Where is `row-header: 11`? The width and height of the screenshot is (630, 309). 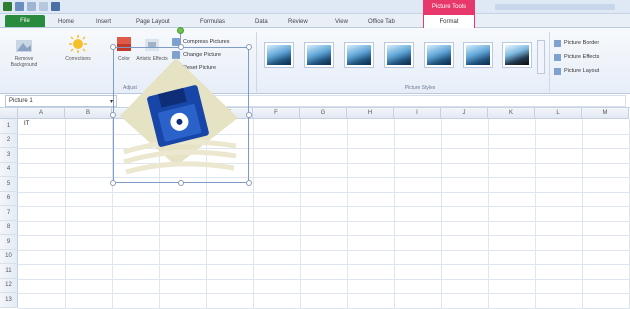 row-header: 11 is located at coordinates (9, 271).